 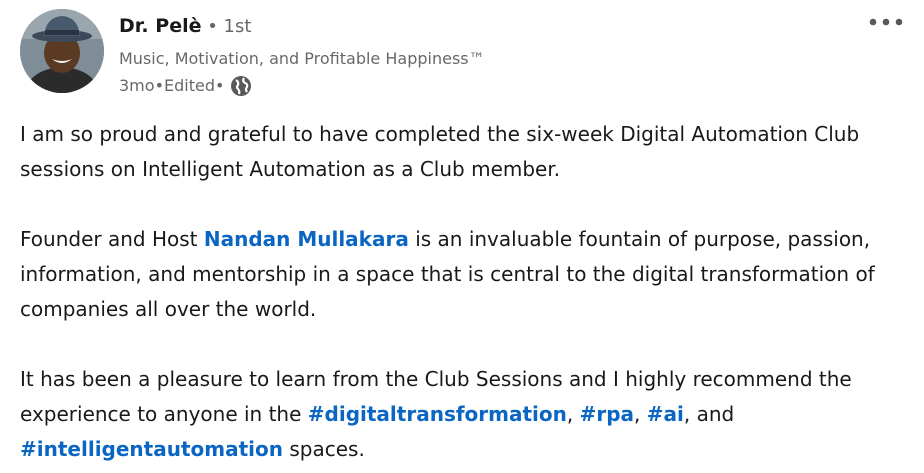 I want to click on more-options-button, so click(x=886, y=22).